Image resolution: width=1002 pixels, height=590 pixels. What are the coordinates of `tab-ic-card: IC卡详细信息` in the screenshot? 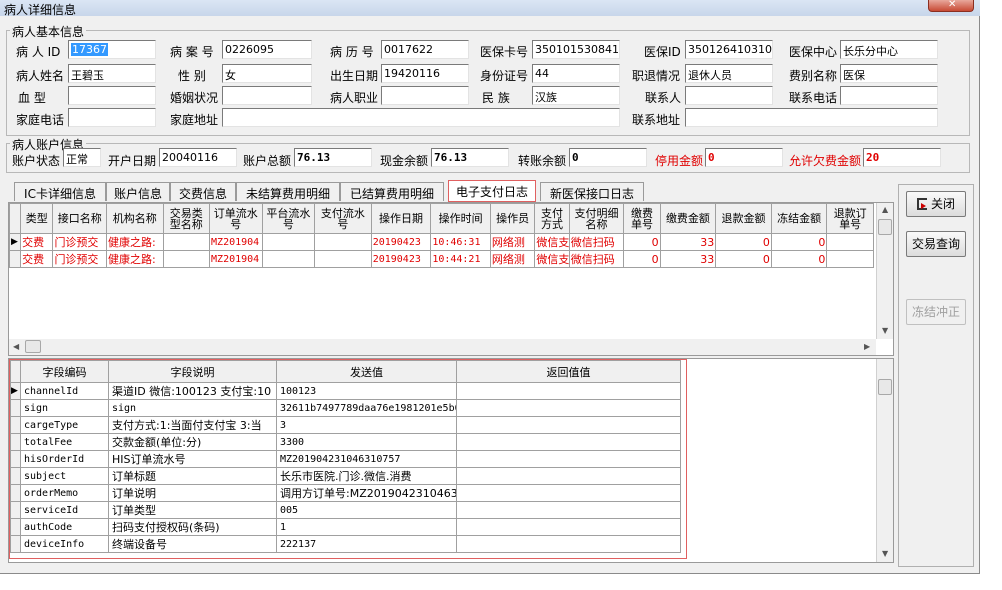 It's located at (60, 191).